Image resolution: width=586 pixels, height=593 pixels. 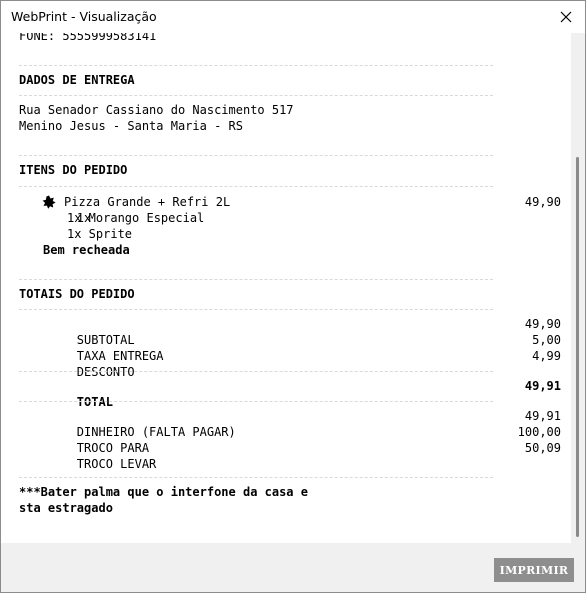 I want to click on totals-heading: TOTAIS DO PEDIDO, so click(x=77, y=294).